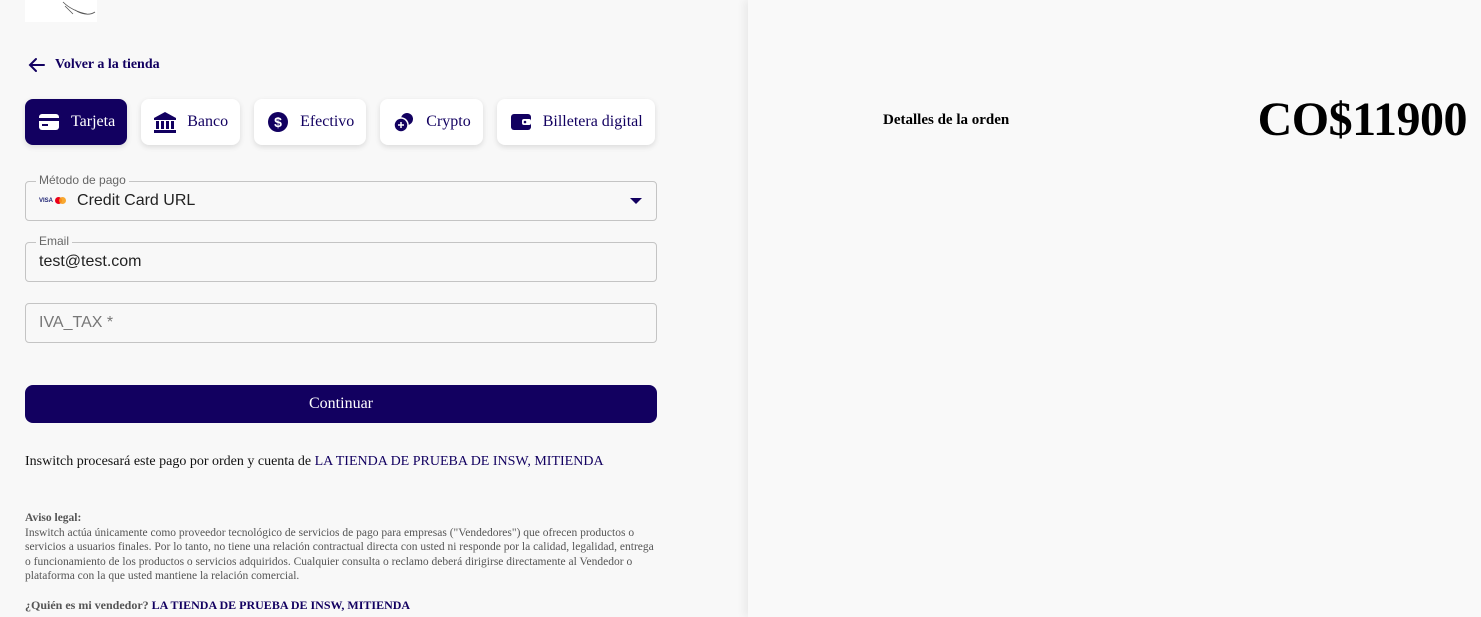 This screenshot has height=617, width=1481. What do you see at coordinates (107, 64) in the screenshot?
I see `back-label: Volver a la tienda` at bounding box center [107, 64].